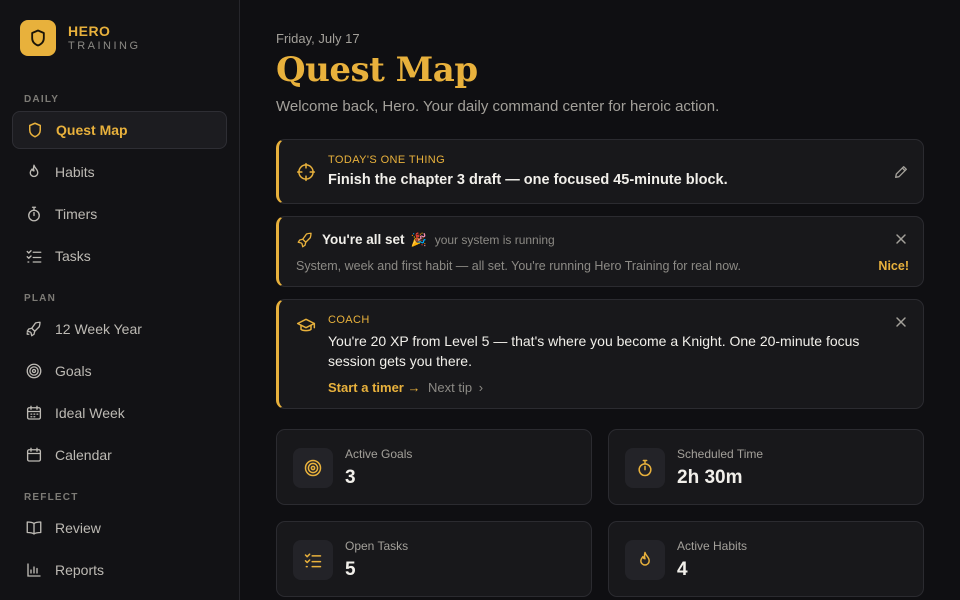 The image size is (960, 600). Describe the element at coordinates (374, 387) in the screenshot. I see `start-timer-link: Start a timer →` at that location.